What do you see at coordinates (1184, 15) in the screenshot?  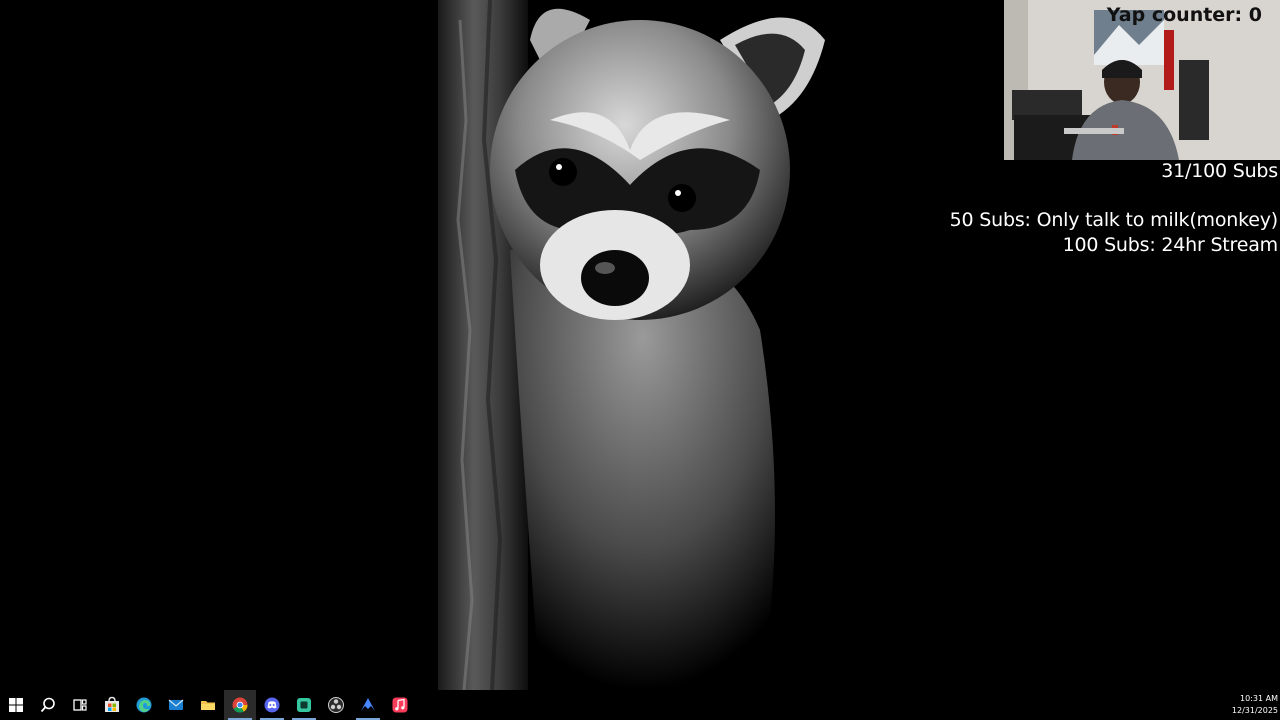 I see `yap-counter: Yap counter: 0` at bounding box center [1184, 15].